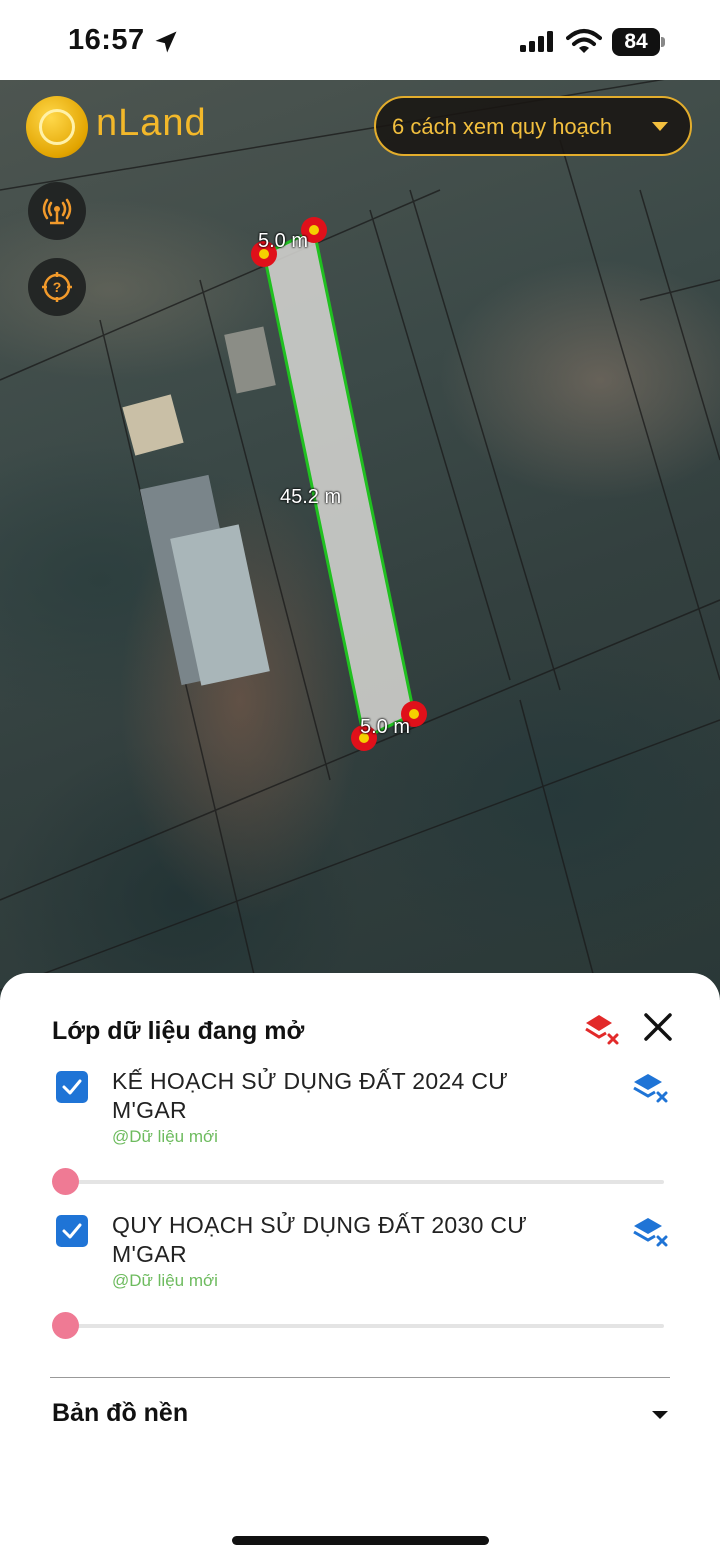 This screenshot has width=720, height=1557. Describe the element at coordinates (178, 1031) in the screenshot. I see `sheet-title: Lớp dữ liệu đang mở` at that location.